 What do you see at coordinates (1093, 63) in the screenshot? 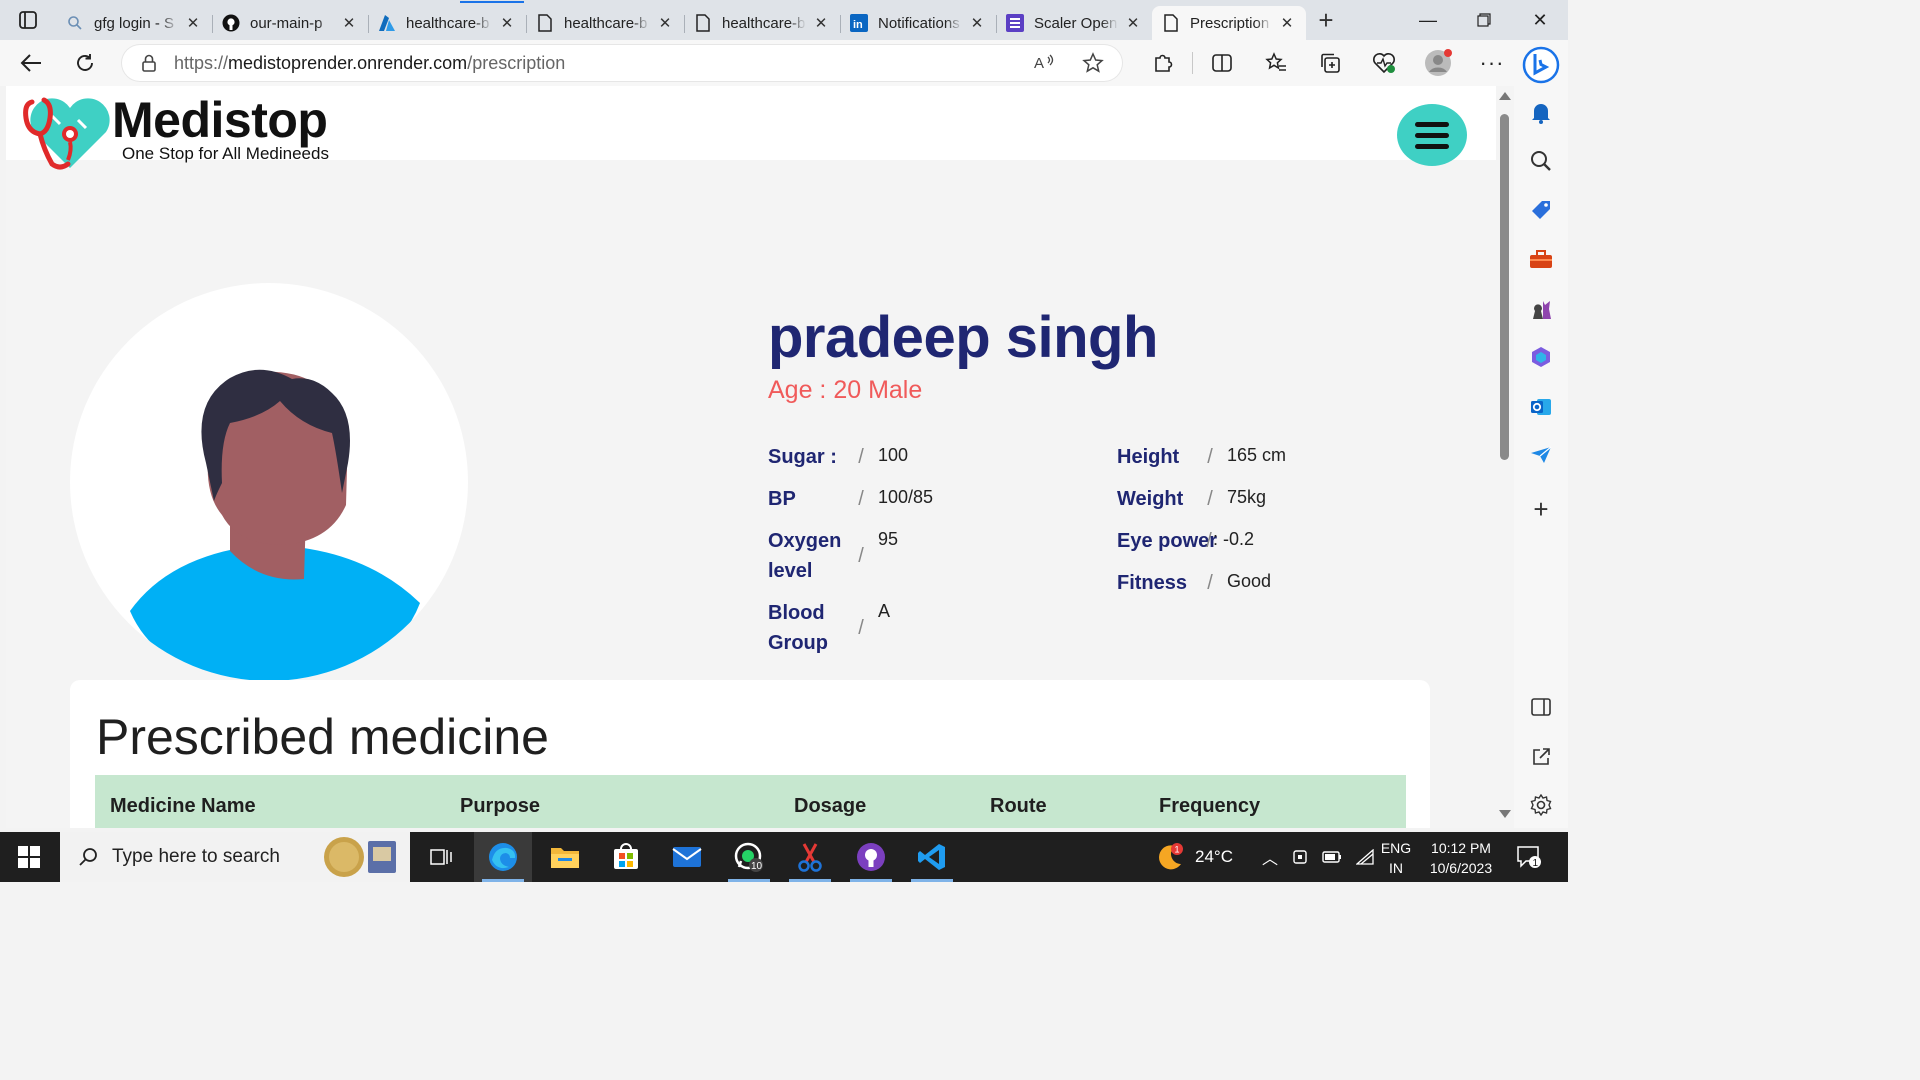
I see `favorite-star-icon` at bounding box center [1093, 63].